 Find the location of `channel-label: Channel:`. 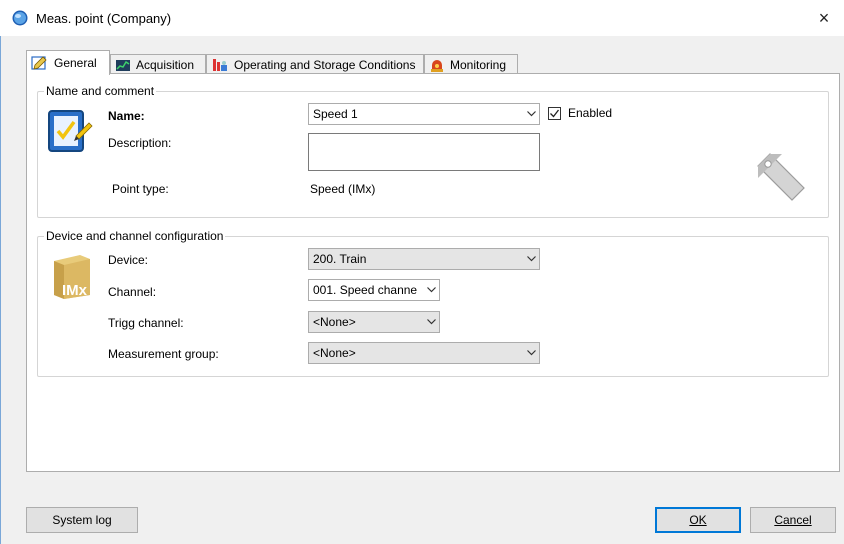

channel-label: Channel: is located at coordinates (132, 292).